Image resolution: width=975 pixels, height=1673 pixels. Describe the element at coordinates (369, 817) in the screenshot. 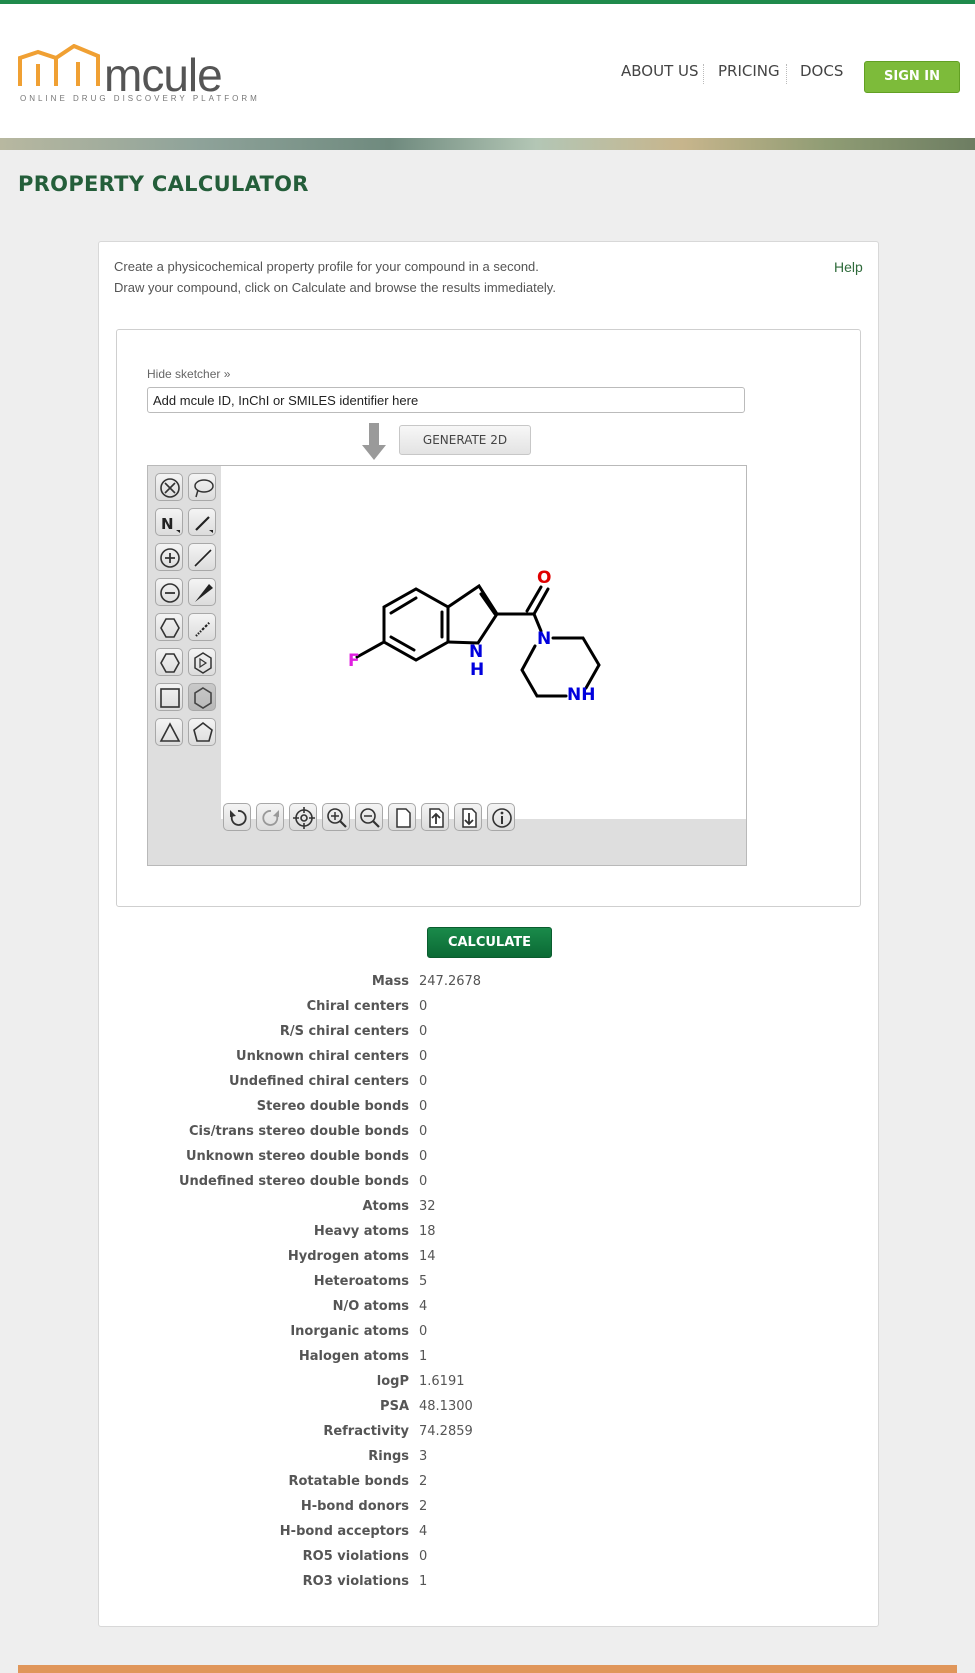

I see `zoom-out-icon` at that location.